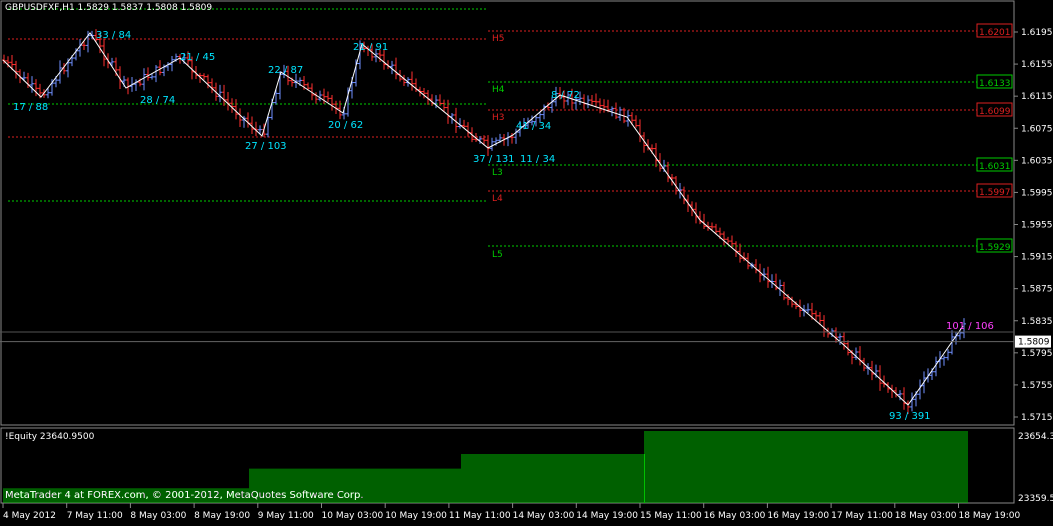 The width and height of the screenshot is (1053, 526). I want to click on pivot-name-h3: H3, so click(498, 118).